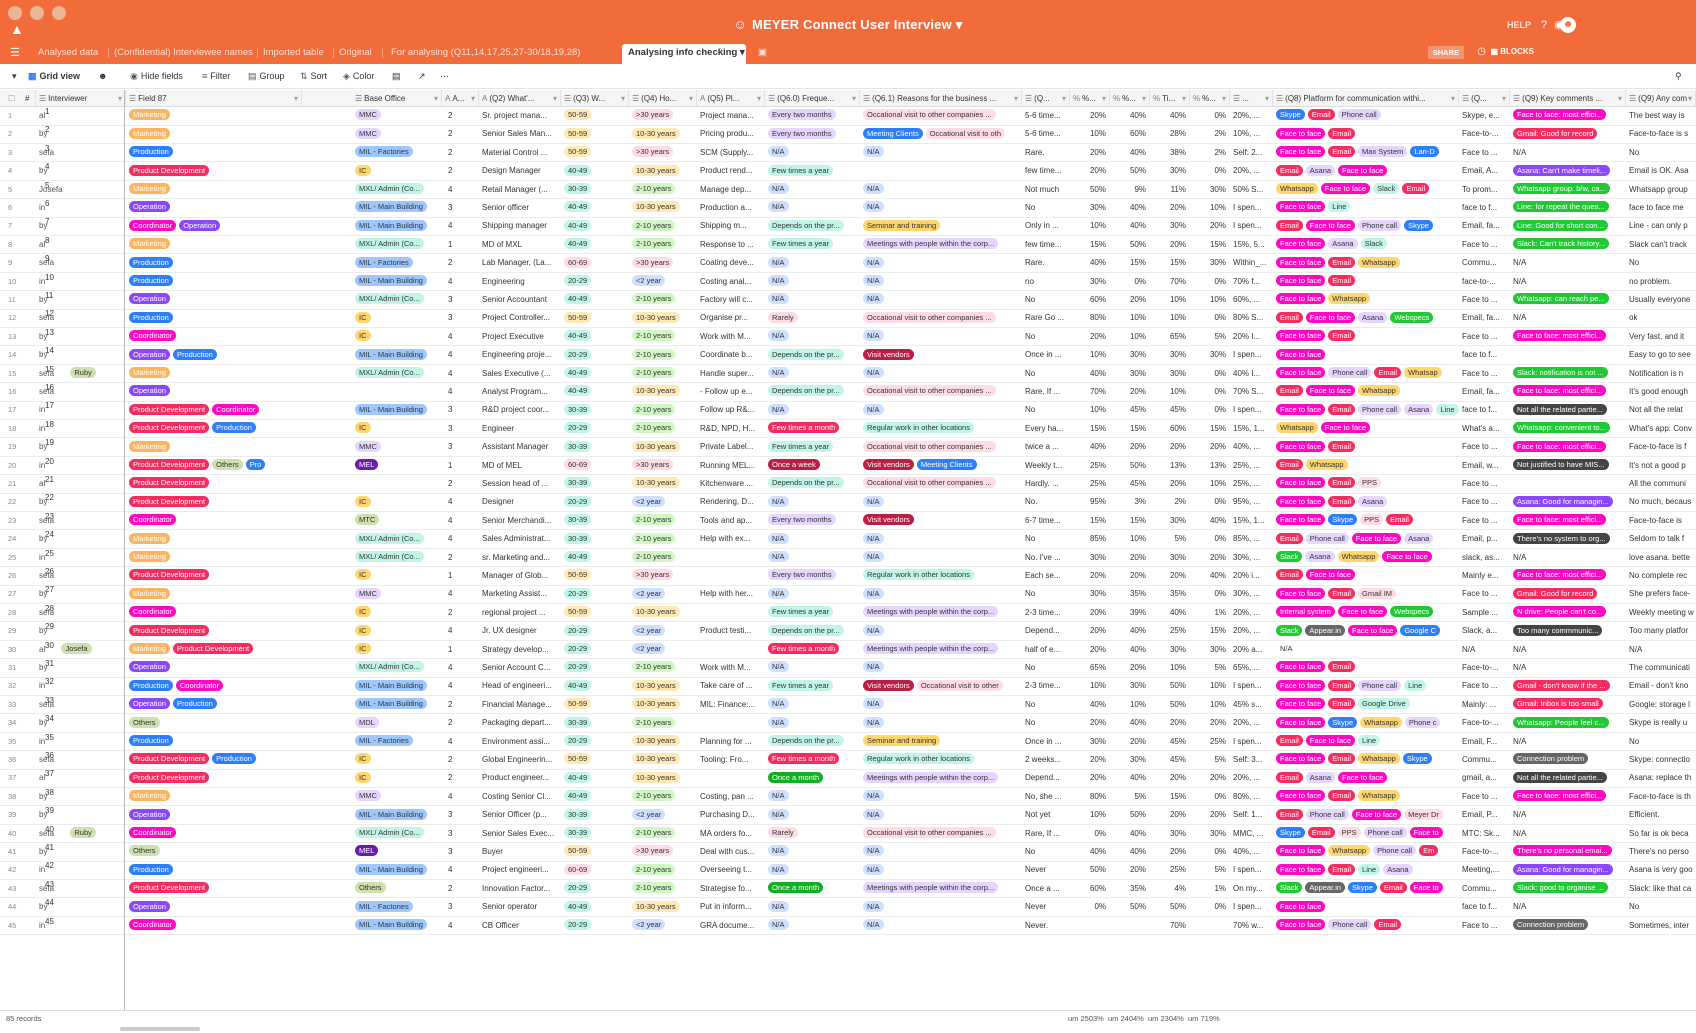 The image size is (1696, 1033). What do you see at coordinates (1090, 374) in the screenshot?
I see `cell-pct-1: 40%` at bounding box center [1090, 374].